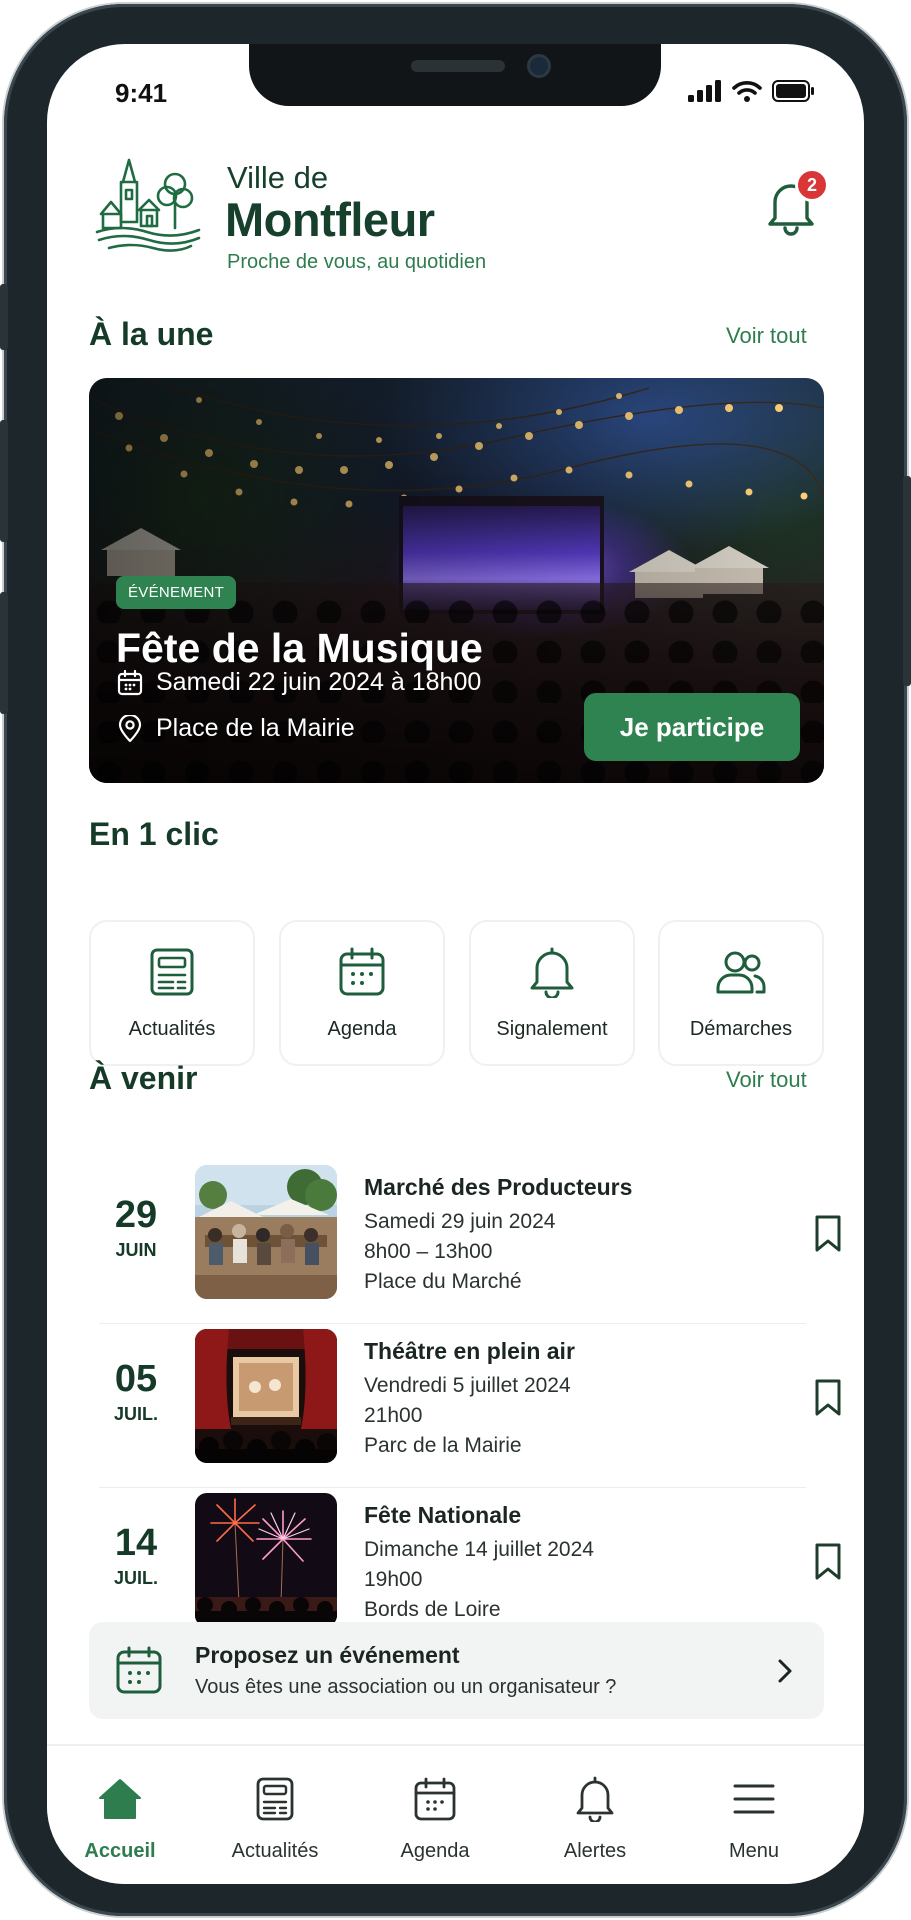 This screenshot has height=1920, width=911. I want to click on volume-up-button, so click(4, 481).